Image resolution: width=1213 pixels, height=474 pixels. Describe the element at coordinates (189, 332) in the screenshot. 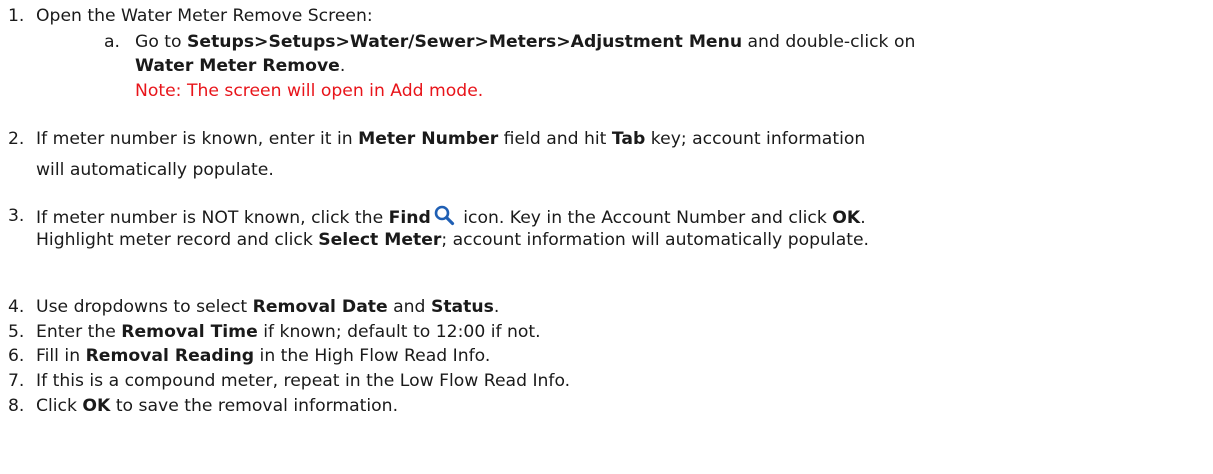

I see `bold-term: Removal Time` at that location.